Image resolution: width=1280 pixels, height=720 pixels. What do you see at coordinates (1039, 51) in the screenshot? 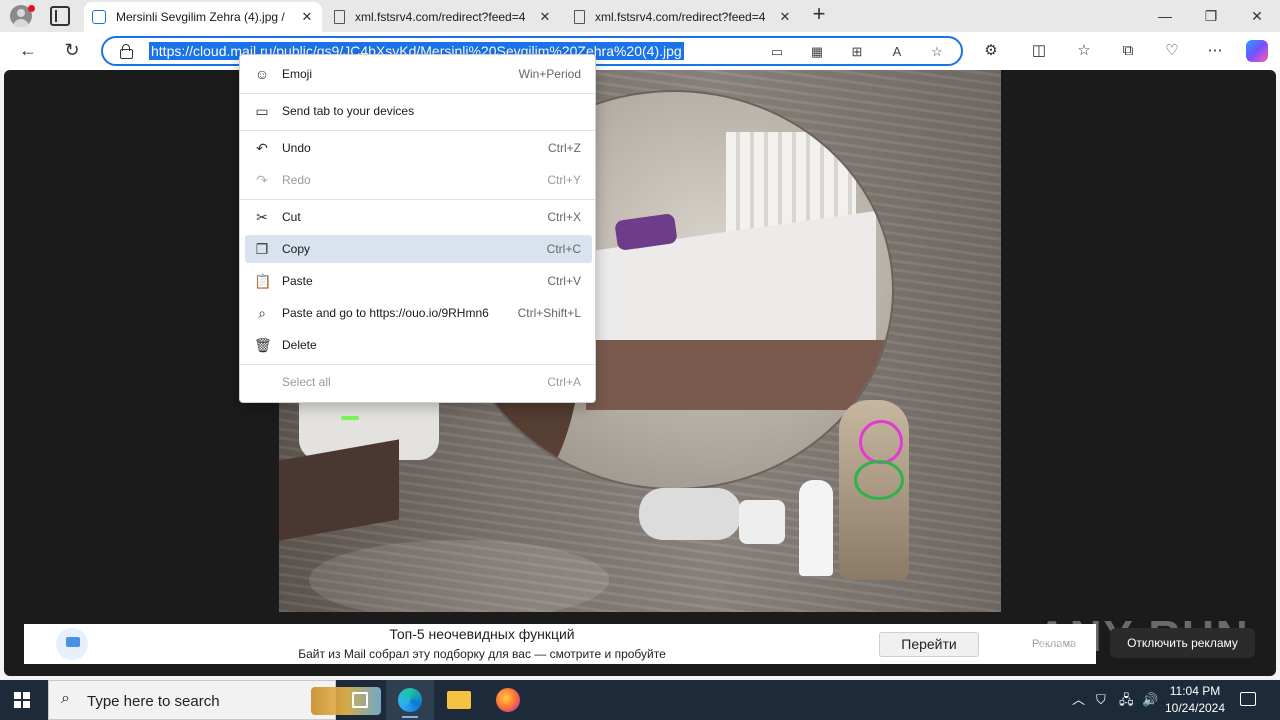
I see `split-screen-icon: ◫` at bounding box center [1039, 51].